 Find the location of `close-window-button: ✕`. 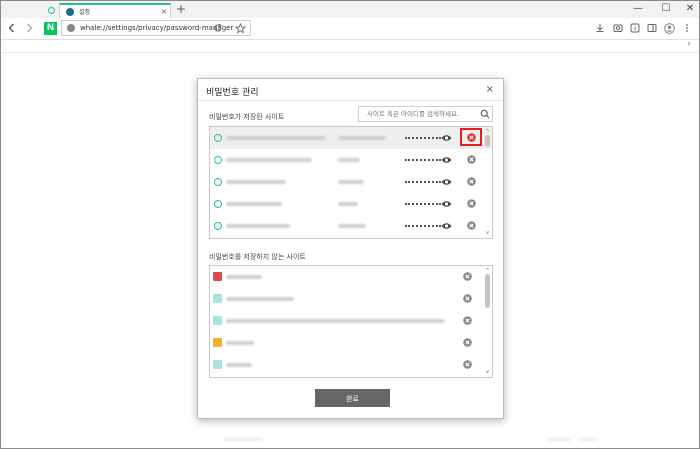

close-window-button: ✕ is located at coordinates (688, 9).